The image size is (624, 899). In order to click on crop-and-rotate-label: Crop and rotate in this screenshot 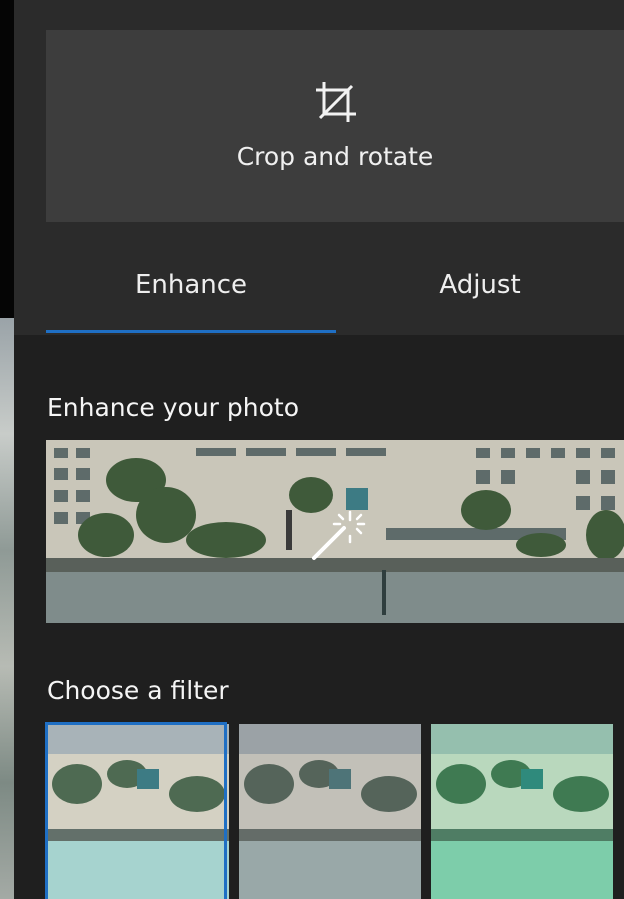, I will do `click(335, 156)`.